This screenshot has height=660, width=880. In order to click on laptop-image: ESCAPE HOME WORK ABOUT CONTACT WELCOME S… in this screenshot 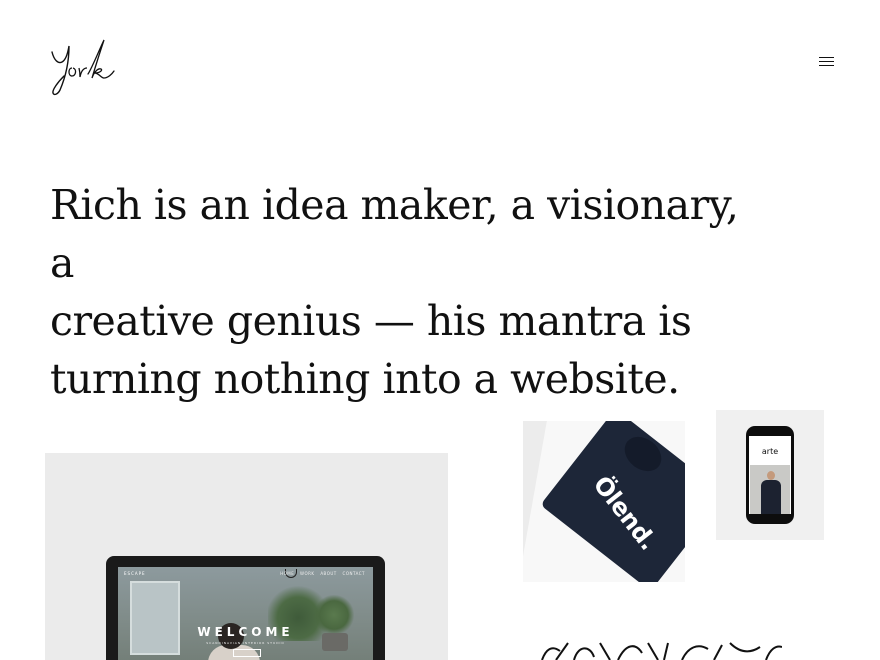, I will do `click(245, 608)`.